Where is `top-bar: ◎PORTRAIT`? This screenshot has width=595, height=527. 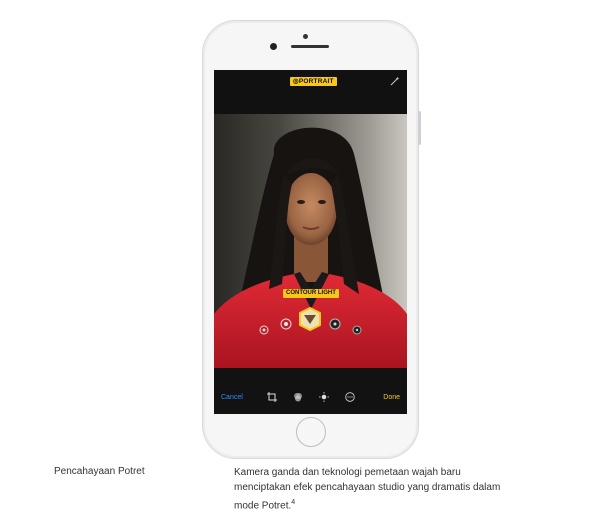 top-bar: ◎PORTRAIT is located at coordinates (310, 92).